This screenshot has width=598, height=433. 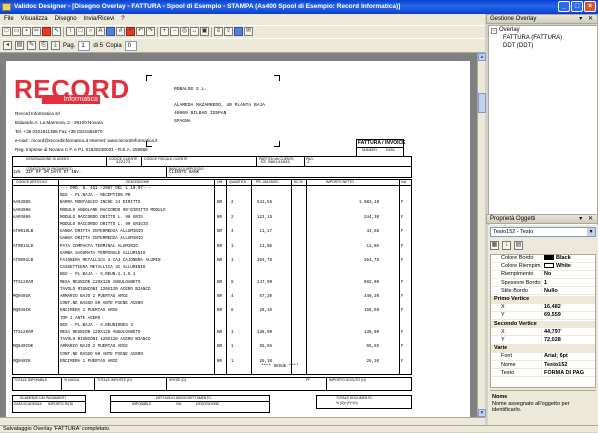 I want to click on alphabetical-icon: ↕, so click(x=506, y=245).